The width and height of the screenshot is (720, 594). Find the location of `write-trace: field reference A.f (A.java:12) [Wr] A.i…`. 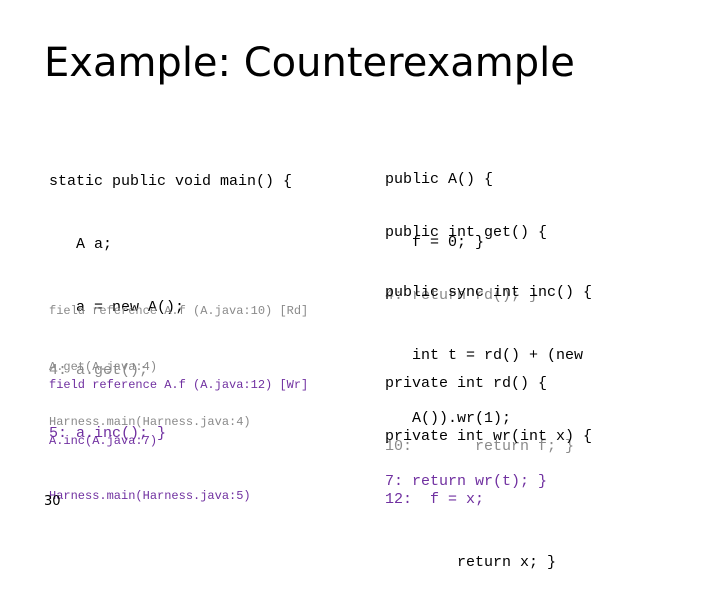

write-trace: field reference A.f (A.java:12) [Wr] A.i… is located at coordinates (178, 431).